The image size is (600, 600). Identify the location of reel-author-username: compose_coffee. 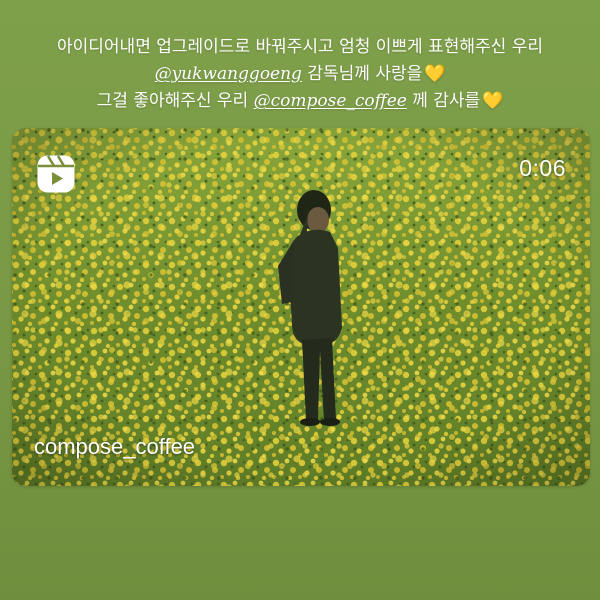
(114, 447).